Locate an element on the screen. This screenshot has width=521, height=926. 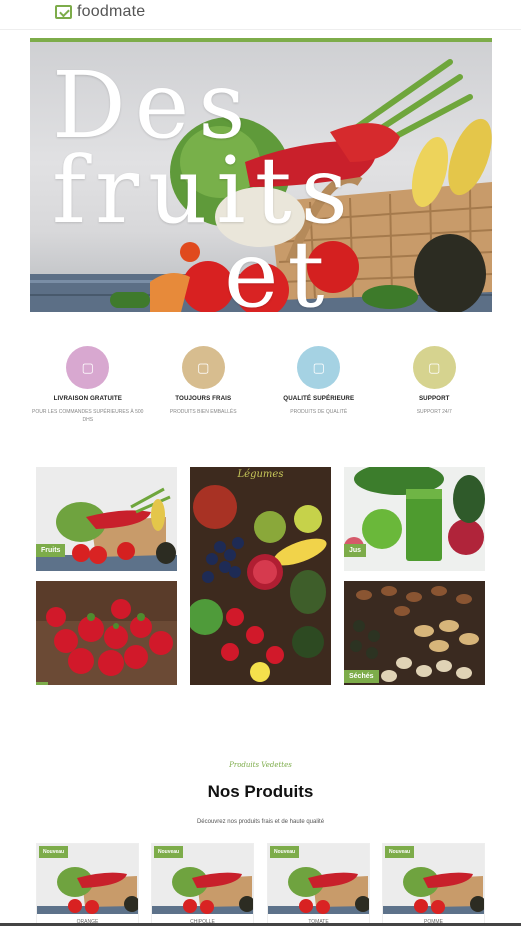
legumes-image is located at coordinates (260, 576).